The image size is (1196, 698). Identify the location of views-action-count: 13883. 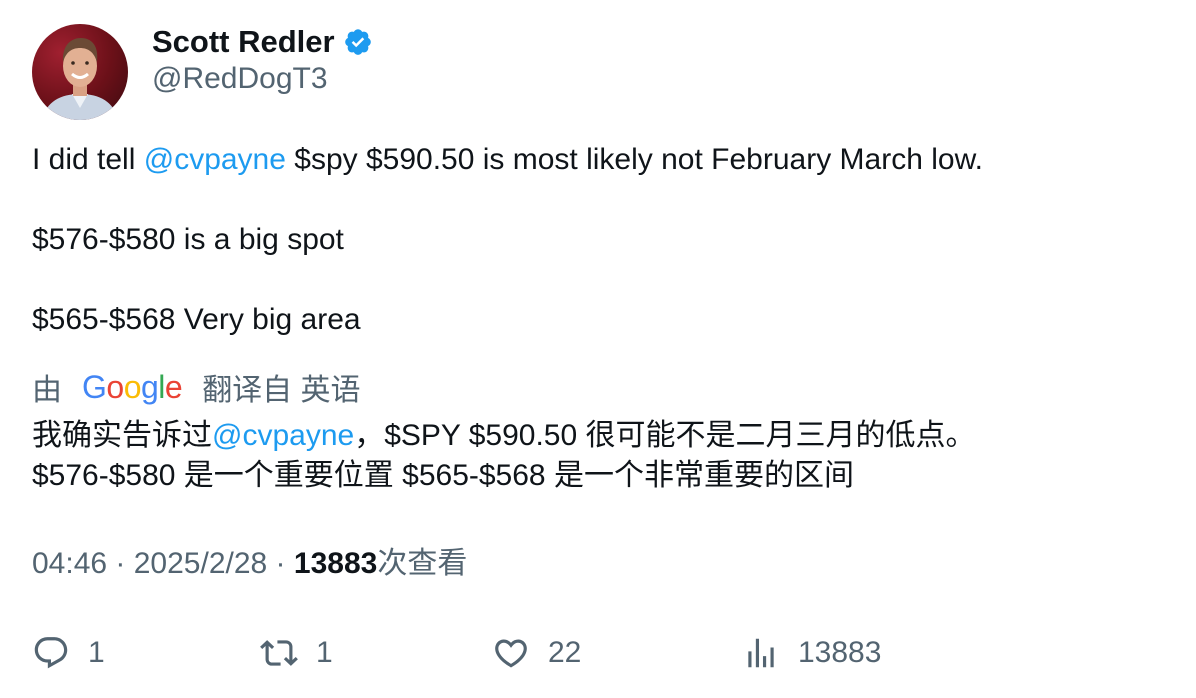
(840, 652).